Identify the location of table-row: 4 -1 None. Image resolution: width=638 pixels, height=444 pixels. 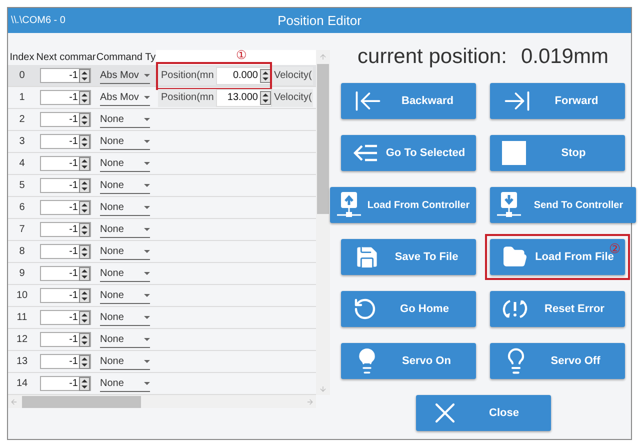
(162, 164).